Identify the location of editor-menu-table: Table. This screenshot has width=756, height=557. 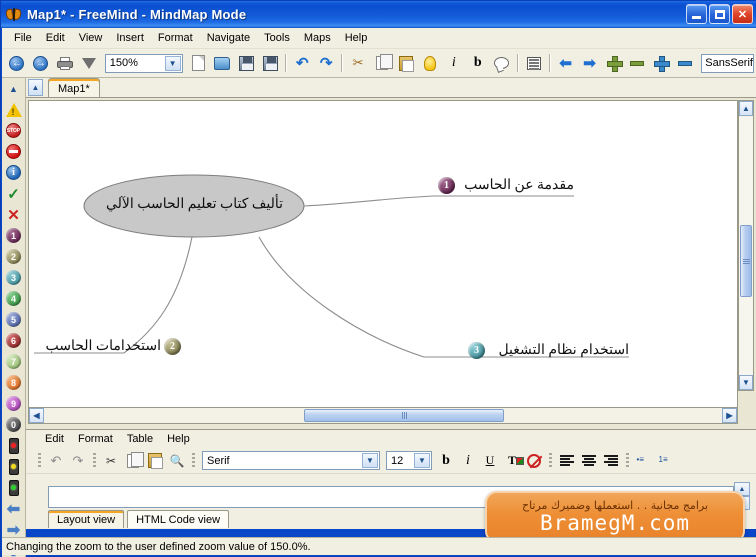
(140, 439).